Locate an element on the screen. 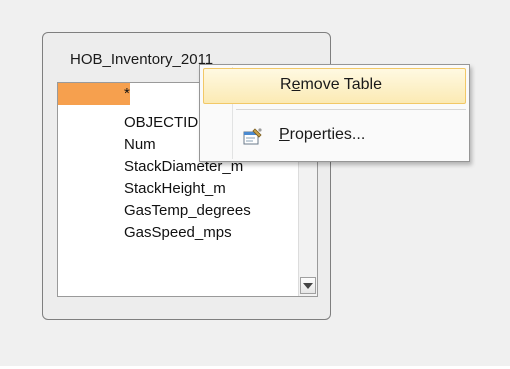 This screenshot has width=510, height=369. field-row-all: * is located at coordinates (94, 94).